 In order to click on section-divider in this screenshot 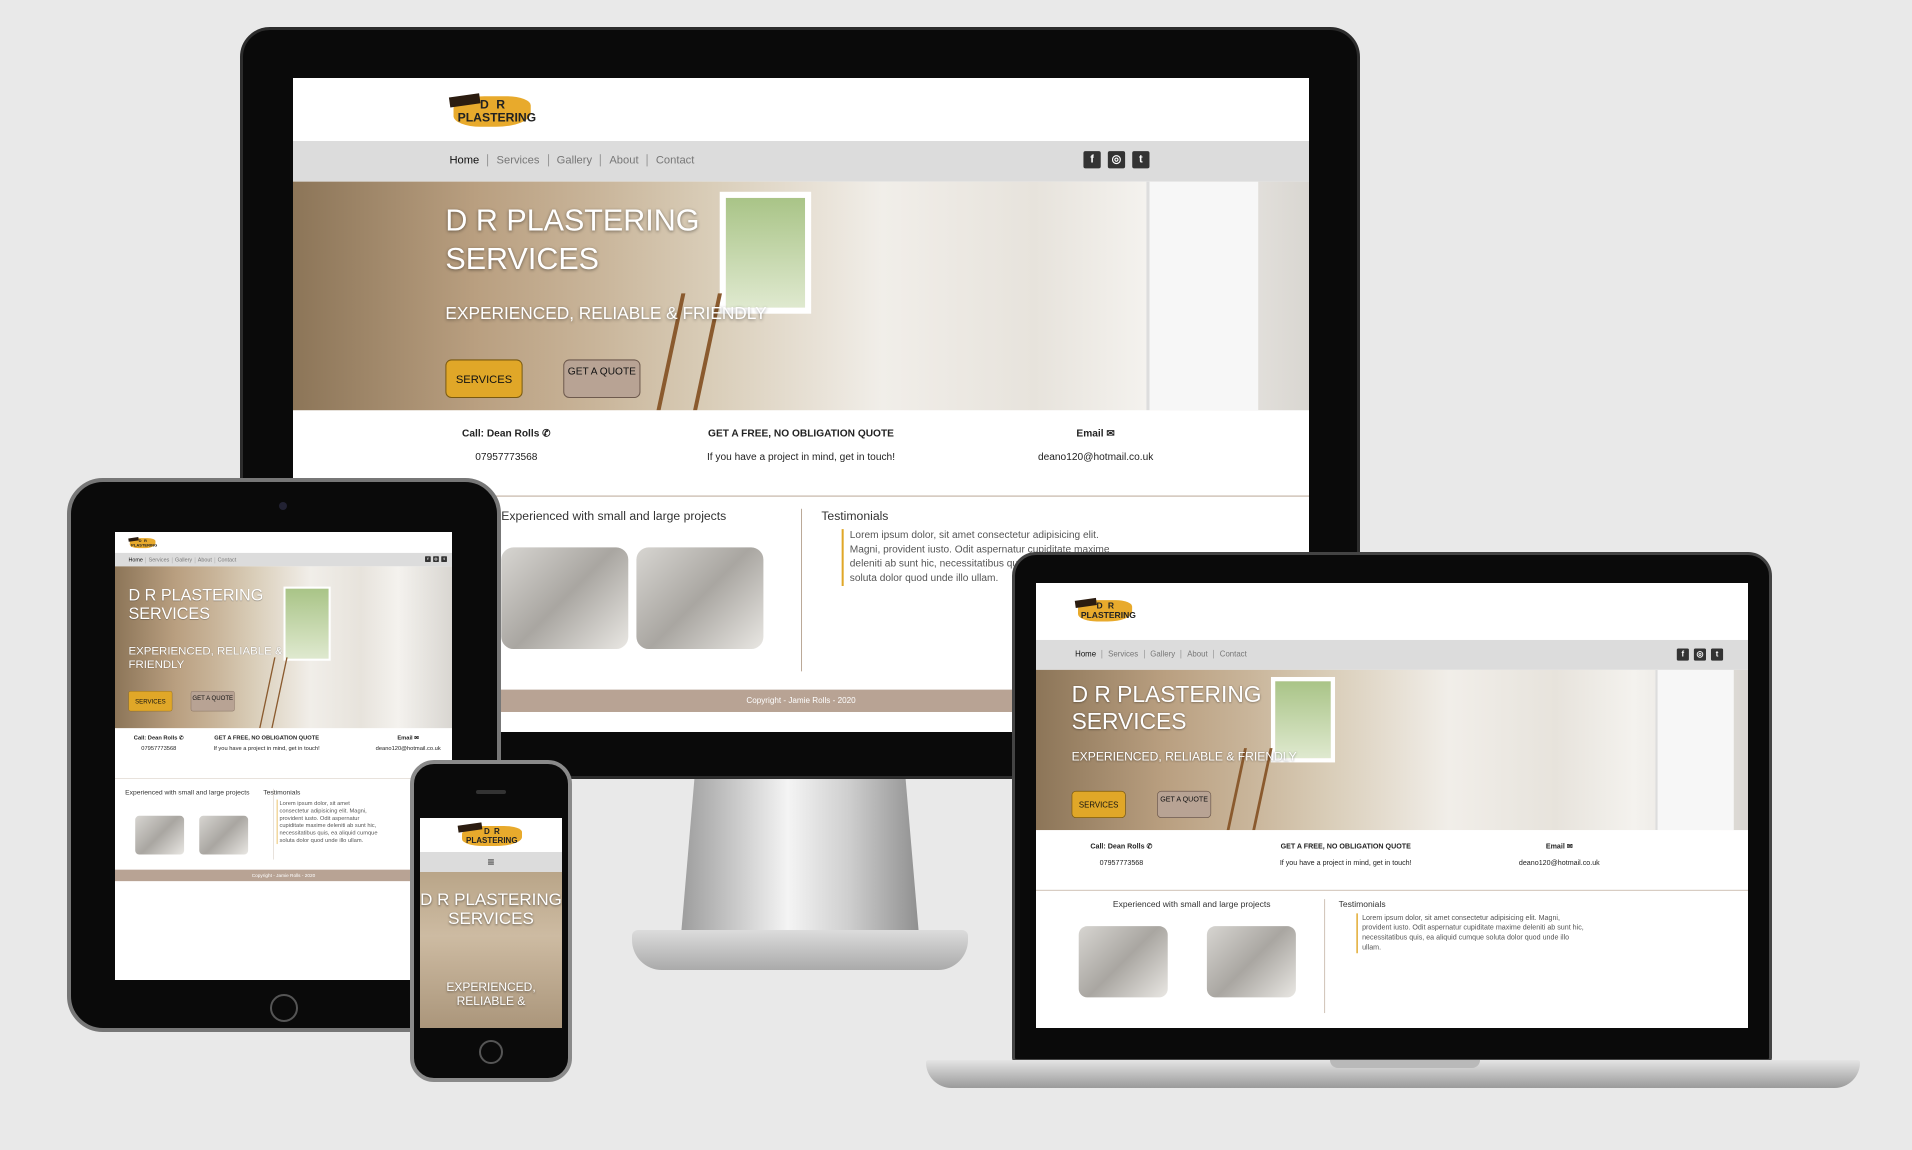, I will do `click(802, 590)`.